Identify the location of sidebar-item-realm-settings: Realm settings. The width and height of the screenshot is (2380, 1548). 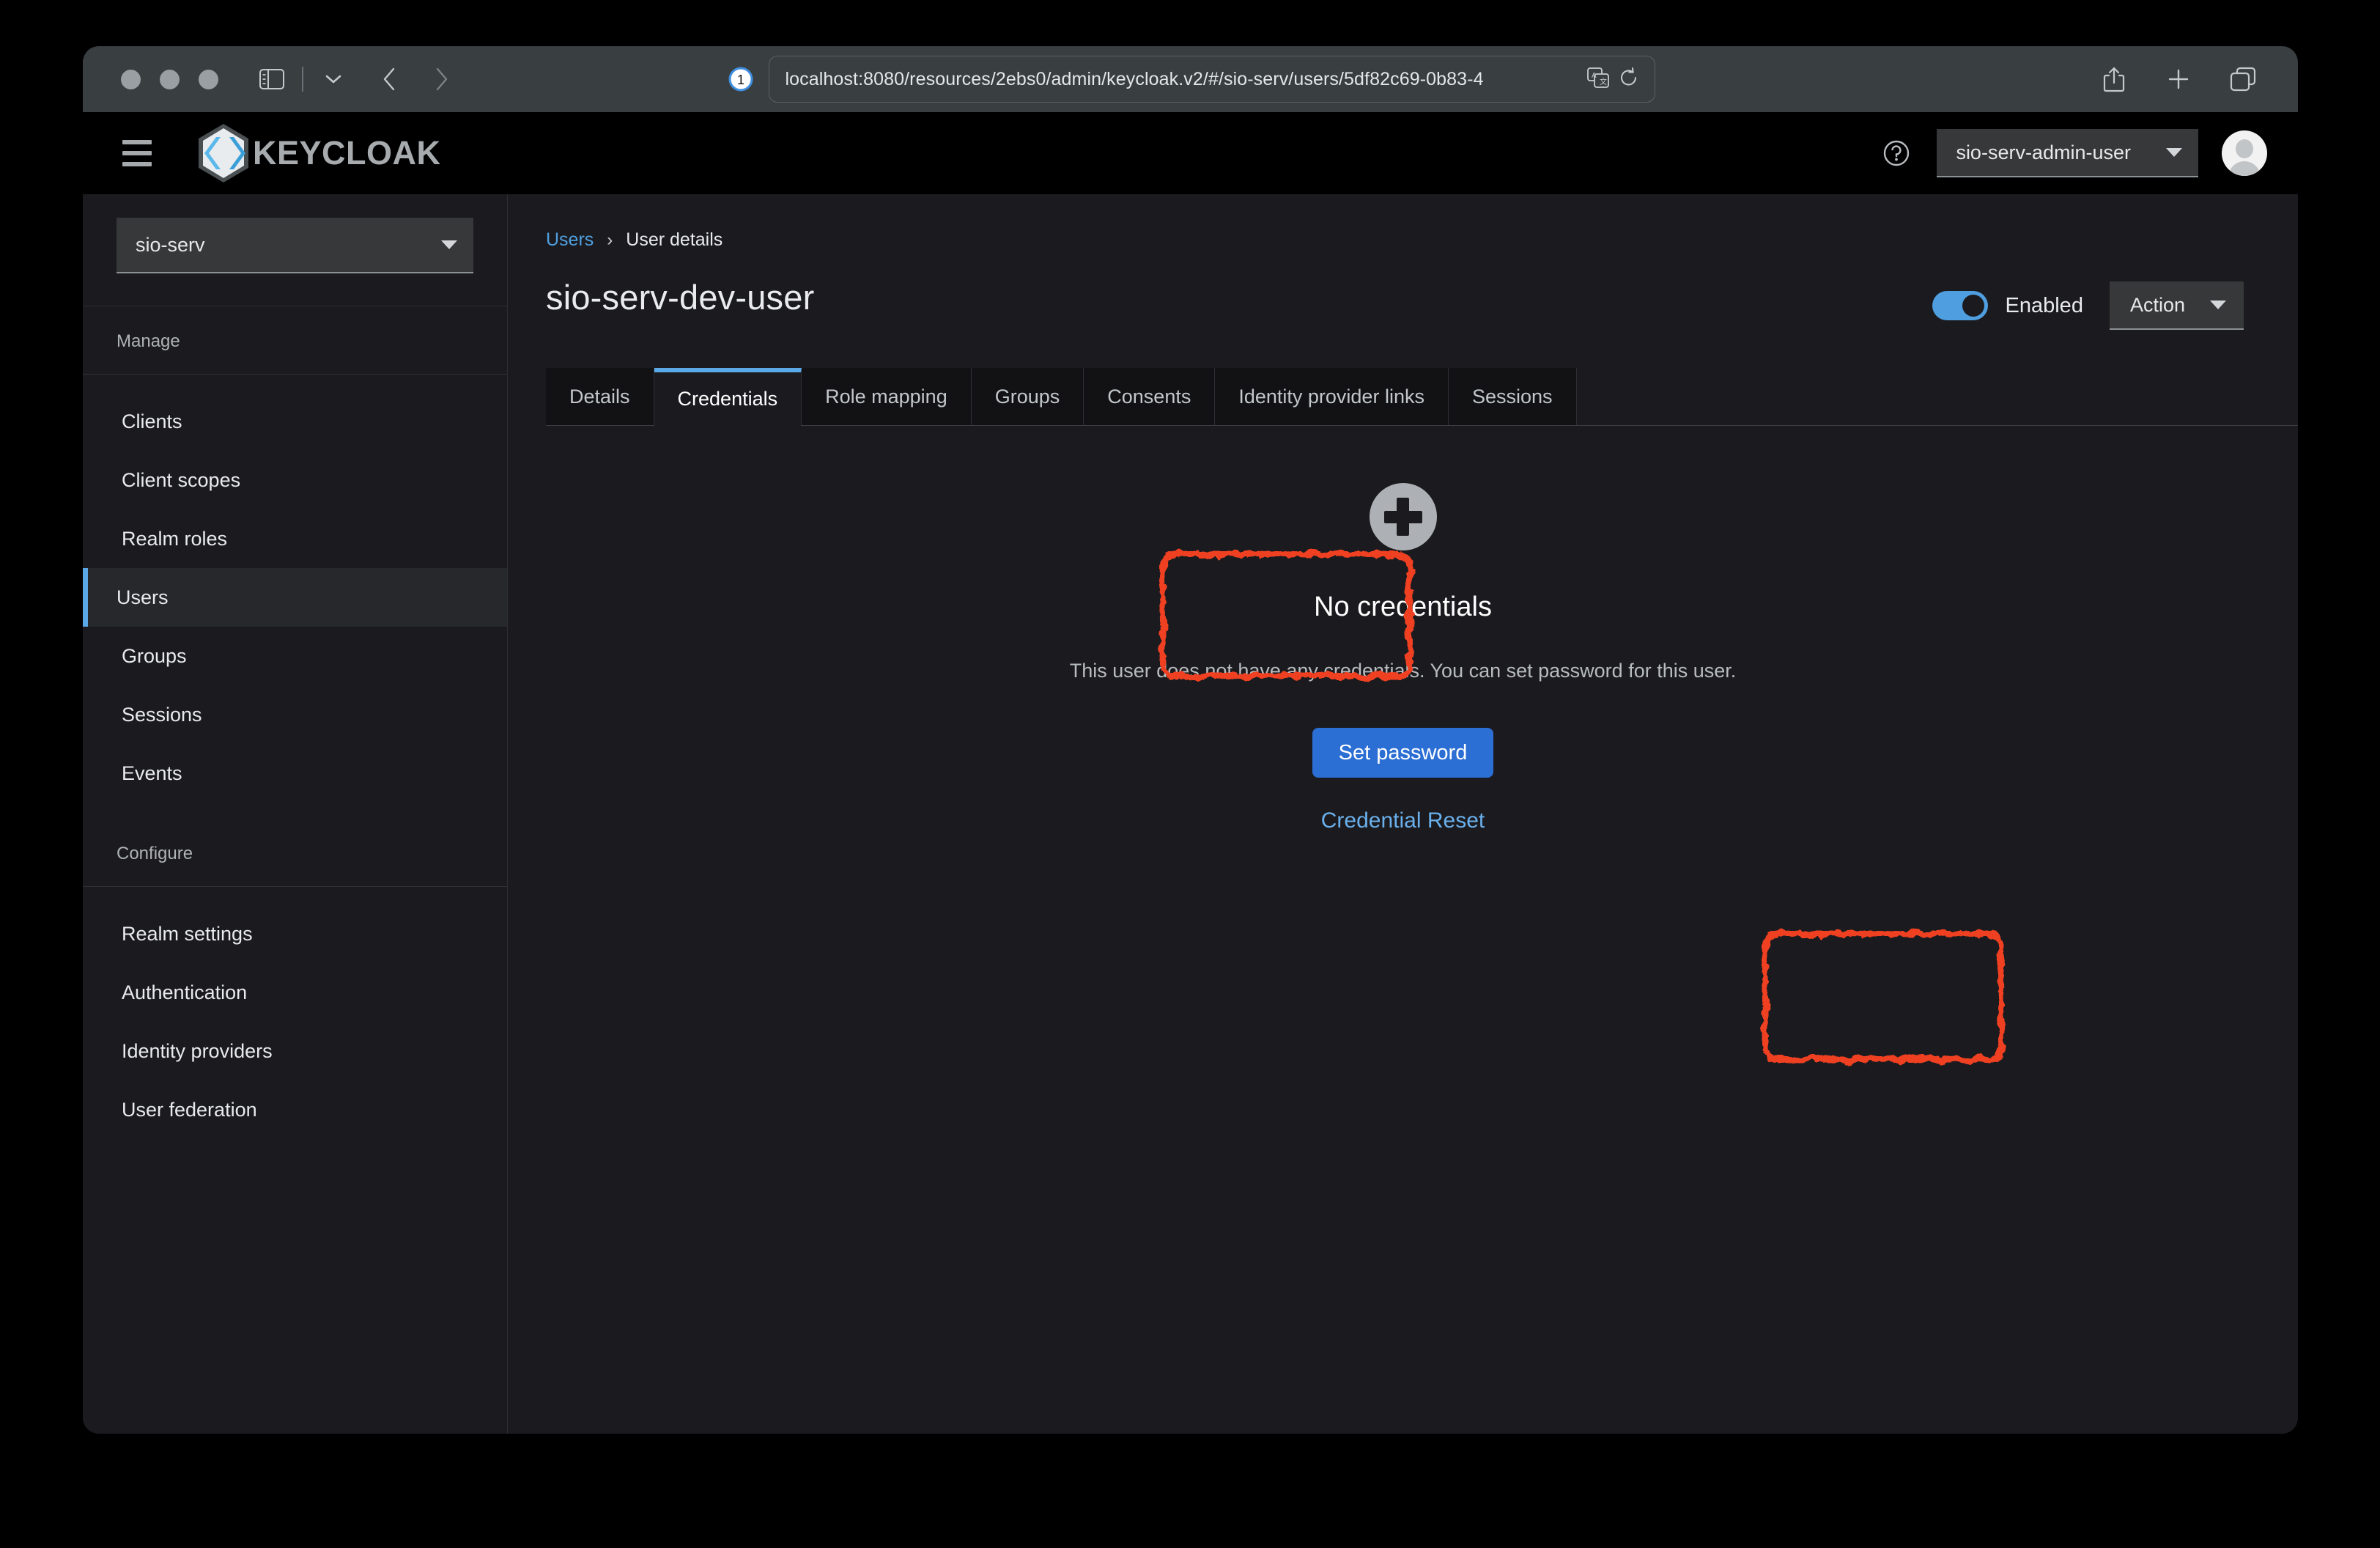
(295, 933).